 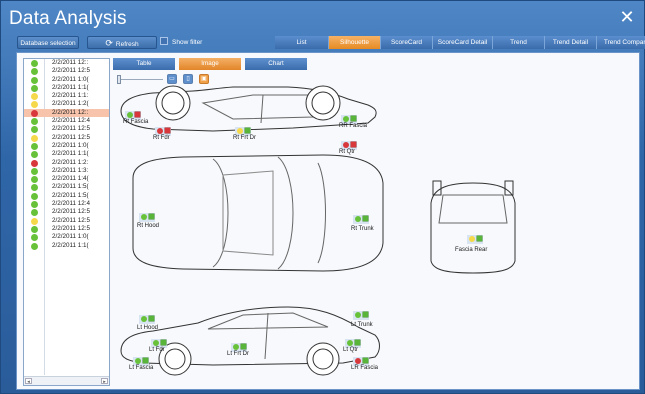 What do you see at coordinates (473, 227) in the screenshot?
I see `car-rear-view` at bounding box center [473, 227].